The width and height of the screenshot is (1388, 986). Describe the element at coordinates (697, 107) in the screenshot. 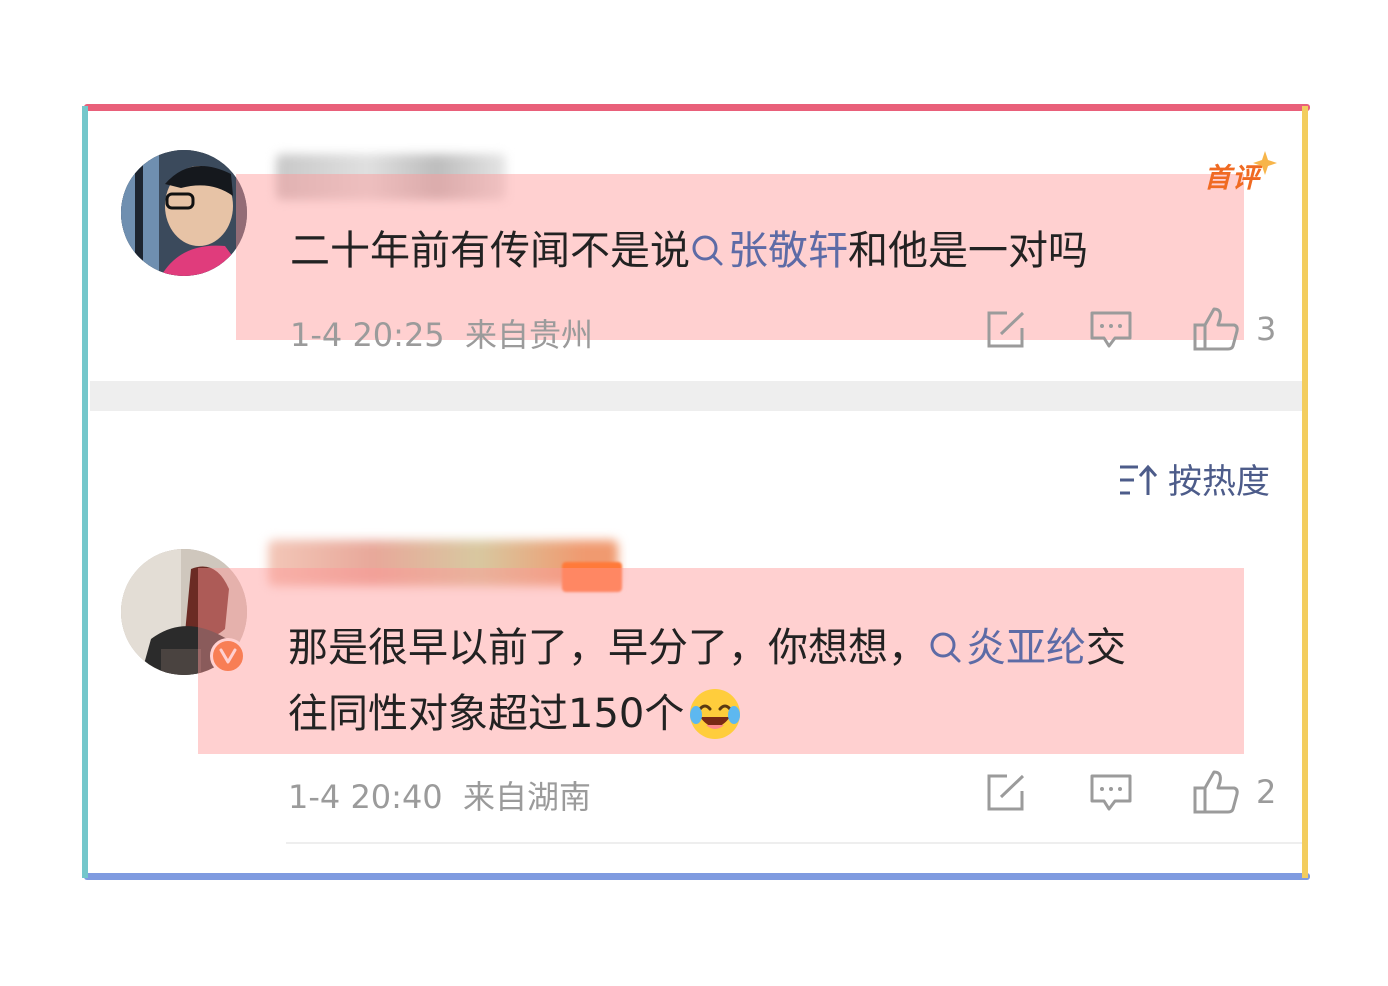

I see `frame-border-top` at that location.